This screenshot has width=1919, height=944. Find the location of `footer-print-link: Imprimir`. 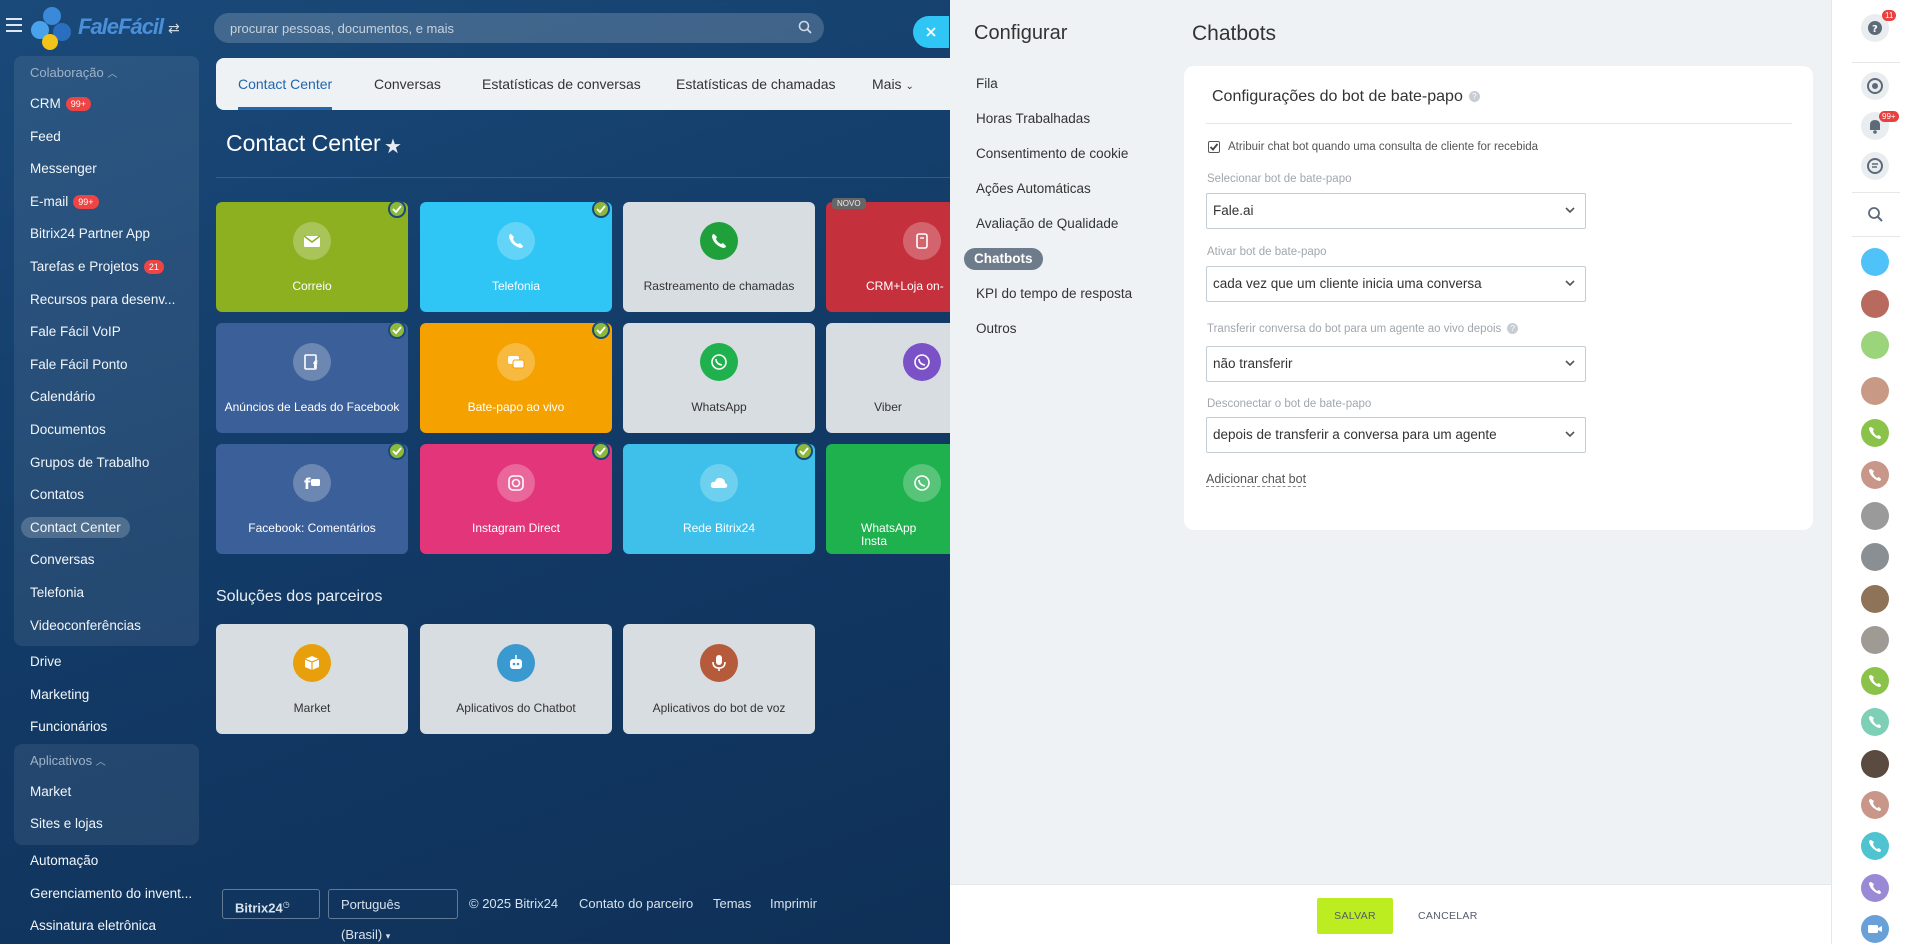

footer-print-link: Imprimir is located at coordinates (793, 904).